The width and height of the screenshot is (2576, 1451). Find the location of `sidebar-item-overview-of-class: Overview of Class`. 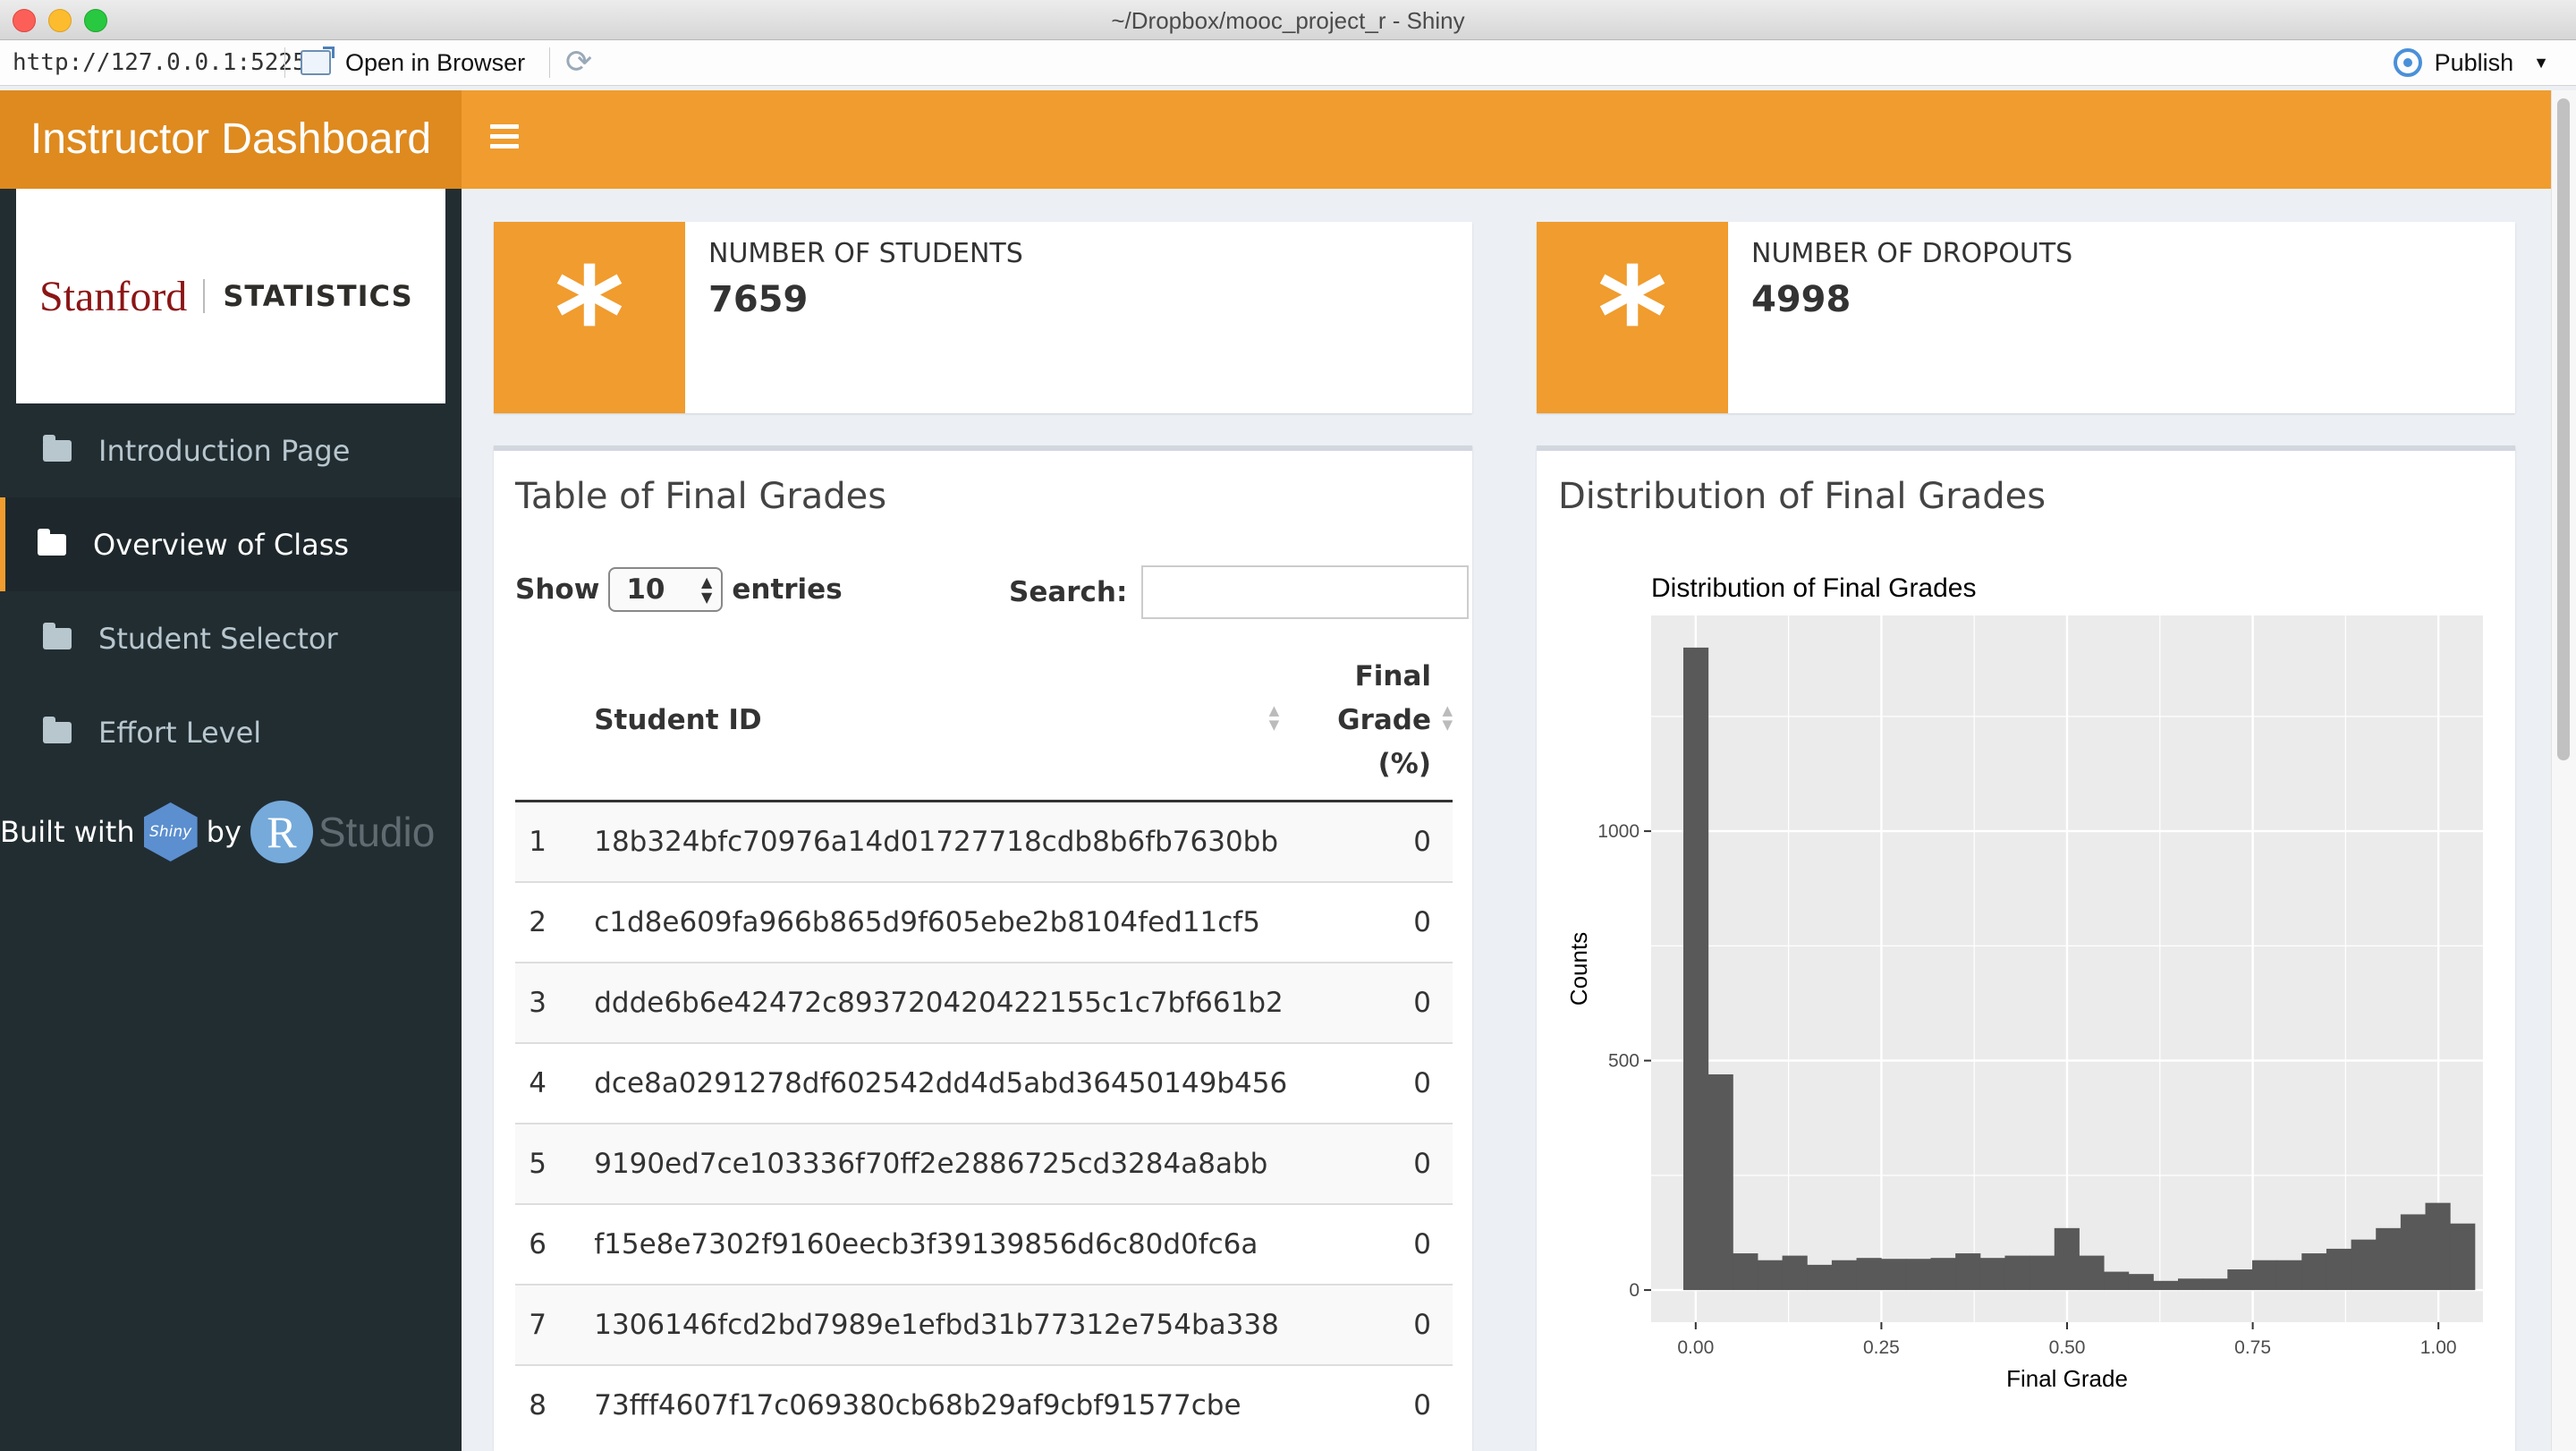

sidebar-item-overview-of-class: Overview of Class is located at coordinates (231, 544).